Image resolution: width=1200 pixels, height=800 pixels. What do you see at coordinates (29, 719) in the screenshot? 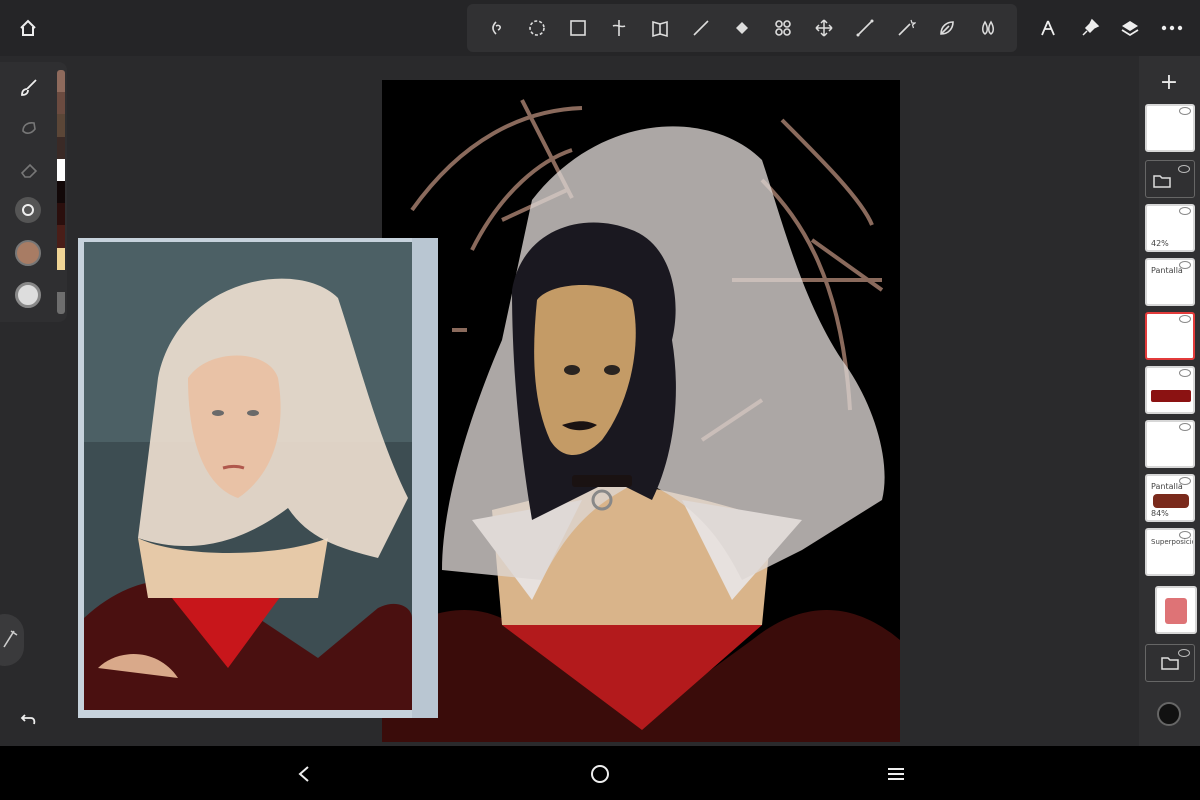
I see `undo-icon` at bounding box center [29, 719].